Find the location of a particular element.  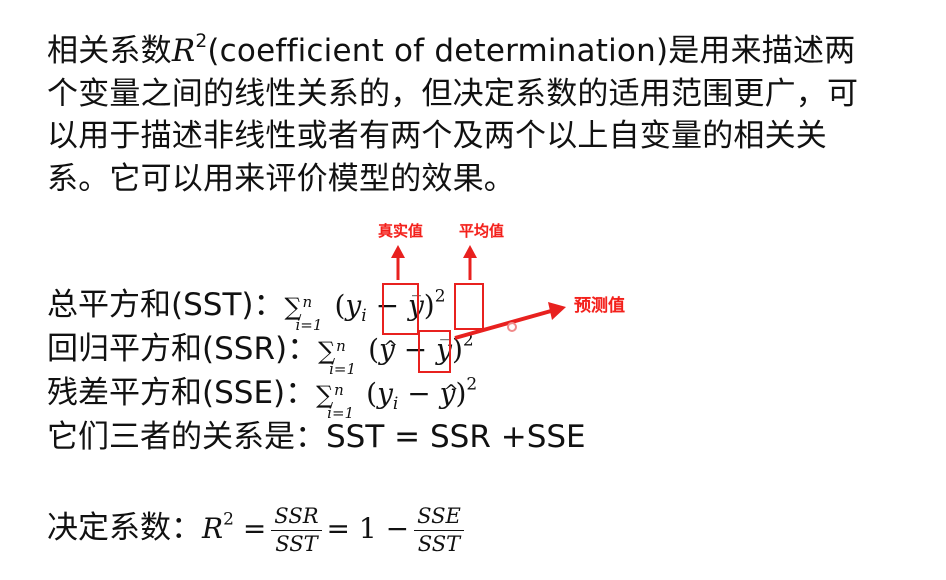

annotation-arrows is located at coordinates (478, 292).